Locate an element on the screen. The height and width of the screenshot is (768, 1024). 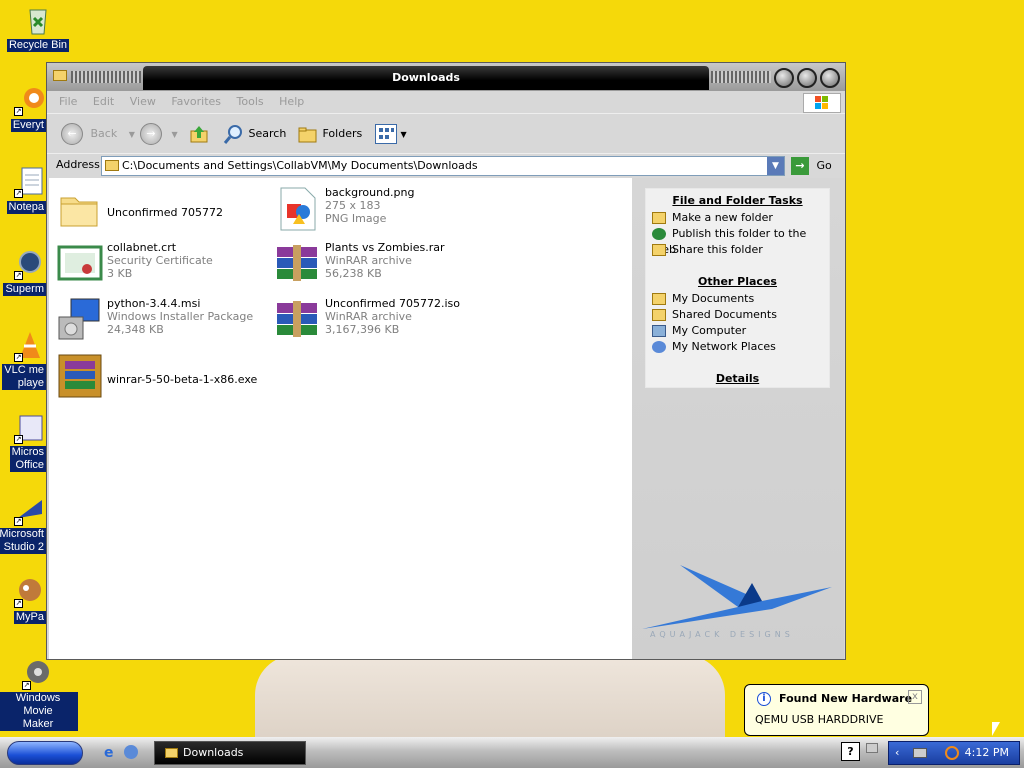
menu-file: File is located at coordinates (68, 102).